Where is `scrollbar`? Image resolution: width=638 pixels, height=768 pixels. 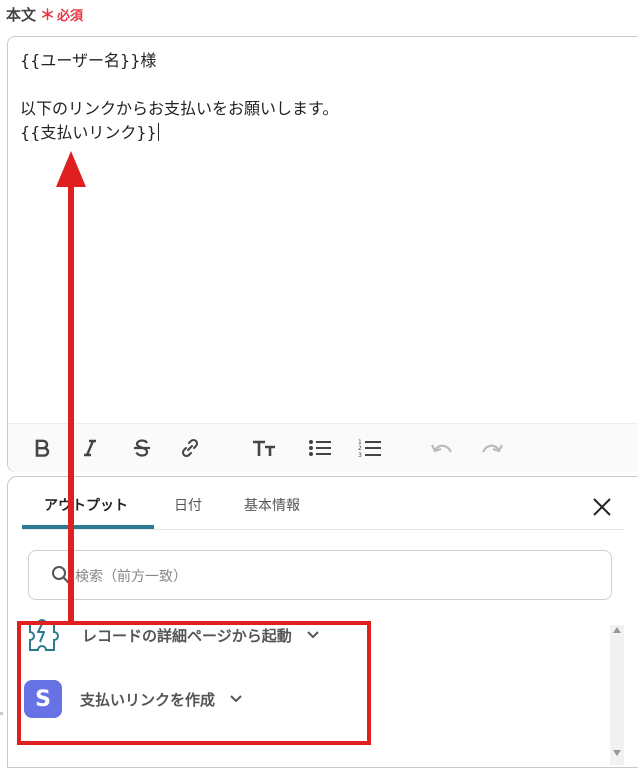 scrollbar is located at coordinates (617, 695).